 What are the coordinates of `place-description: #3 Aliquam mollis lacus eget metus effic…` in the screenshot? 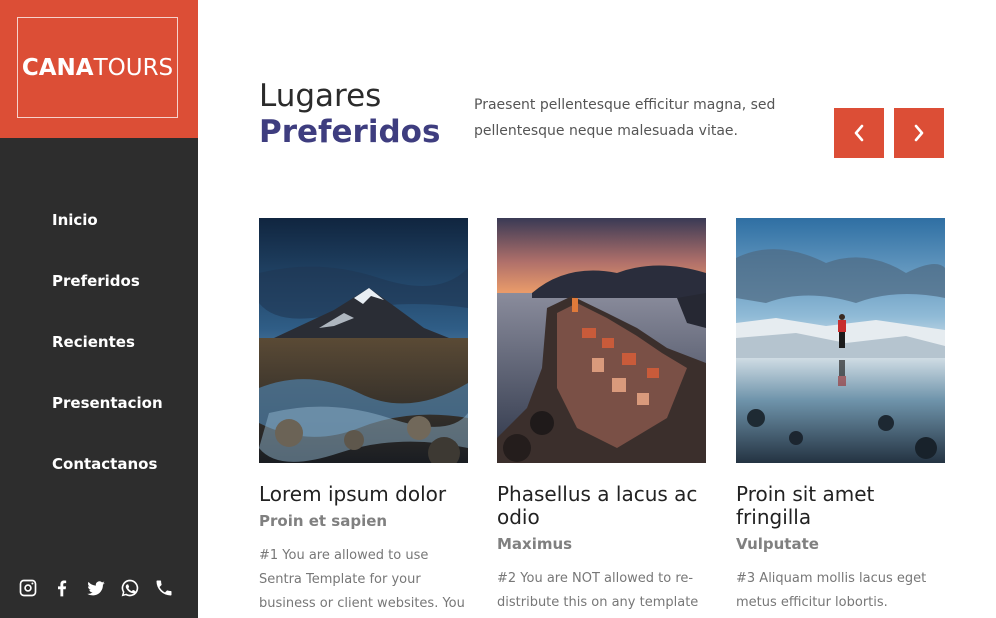 It's located at (831, 590).